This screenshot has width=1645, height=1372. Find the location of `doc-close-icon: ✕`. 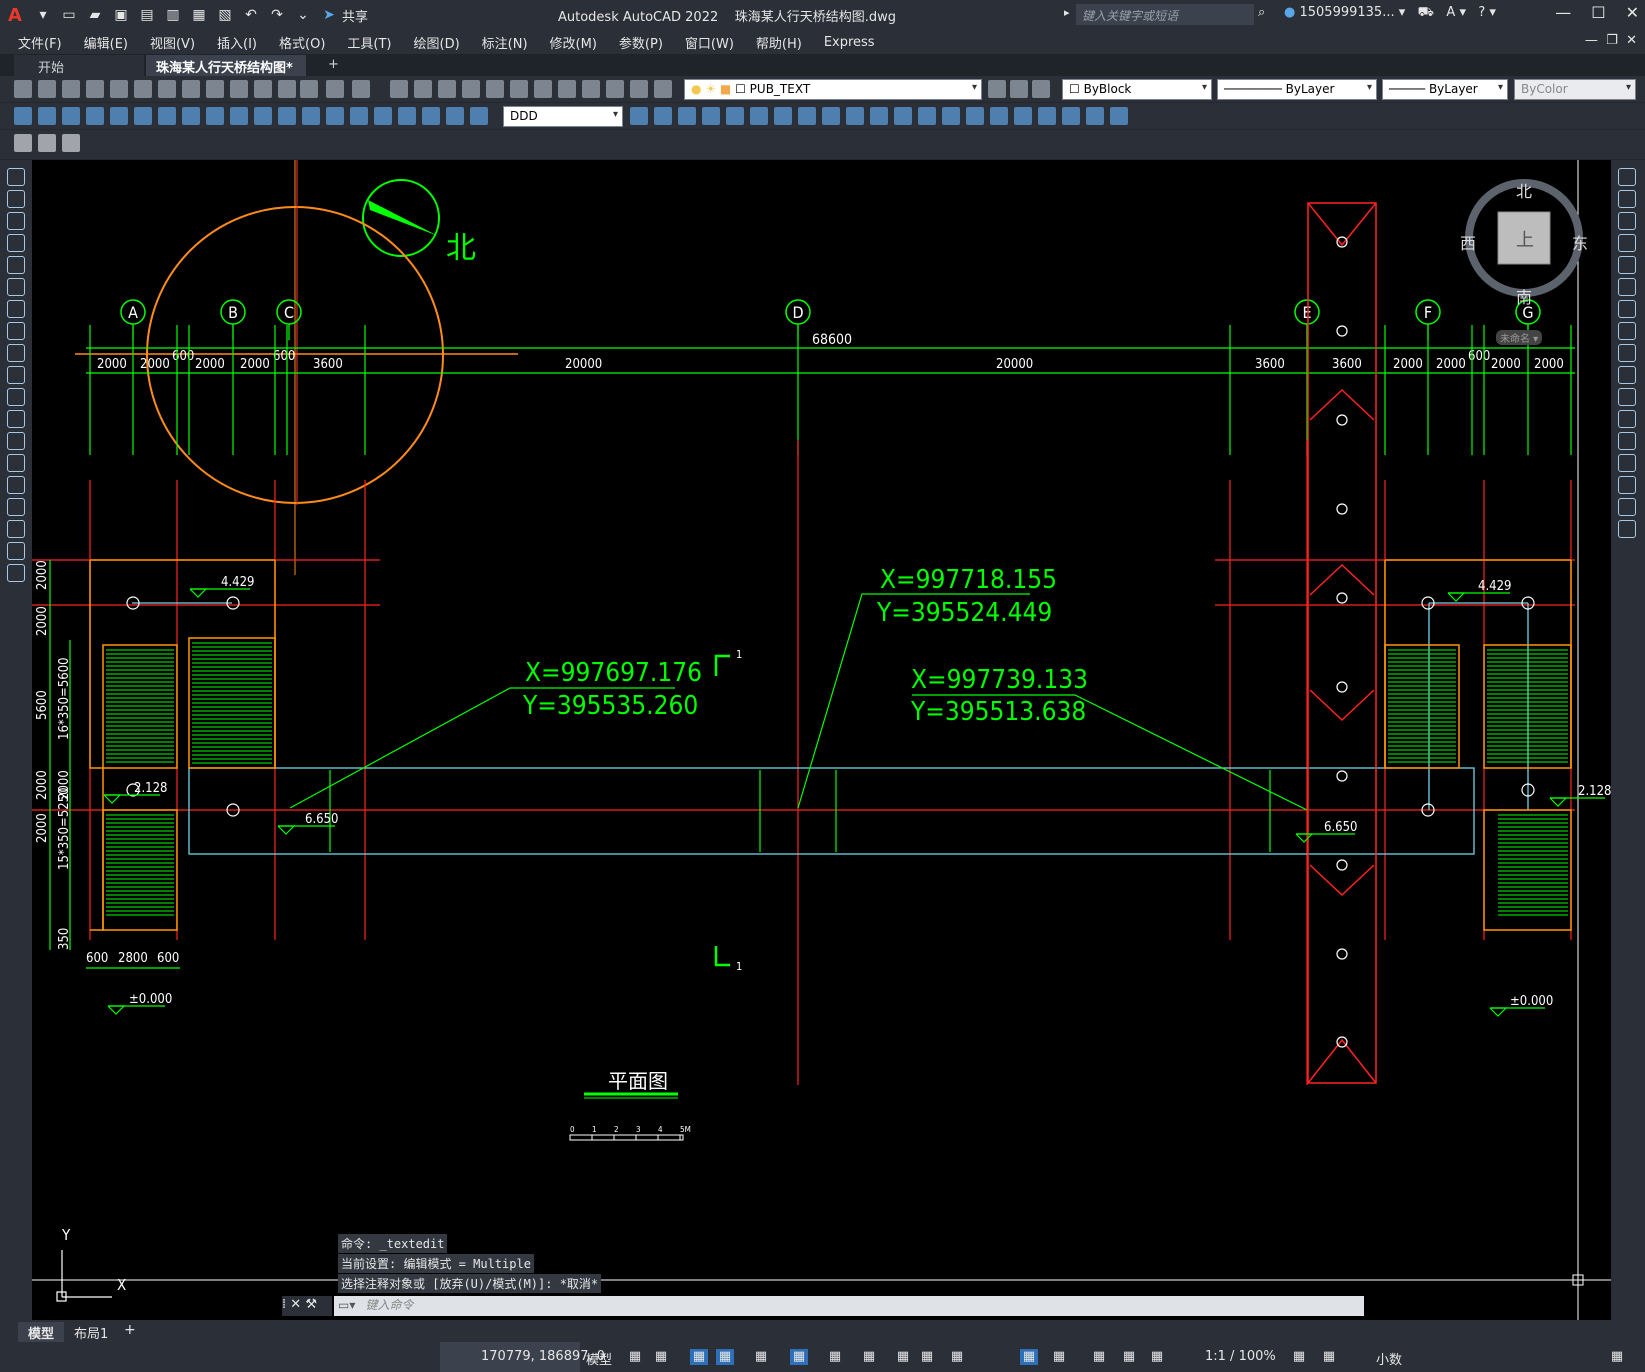

doc-close-icon: ✕ is located at coordinates (1631, 40).